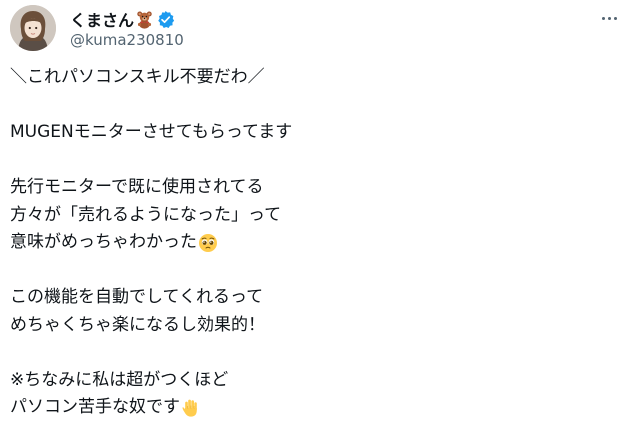  I want to click on teddy-bear-icon, so click(144, 19).